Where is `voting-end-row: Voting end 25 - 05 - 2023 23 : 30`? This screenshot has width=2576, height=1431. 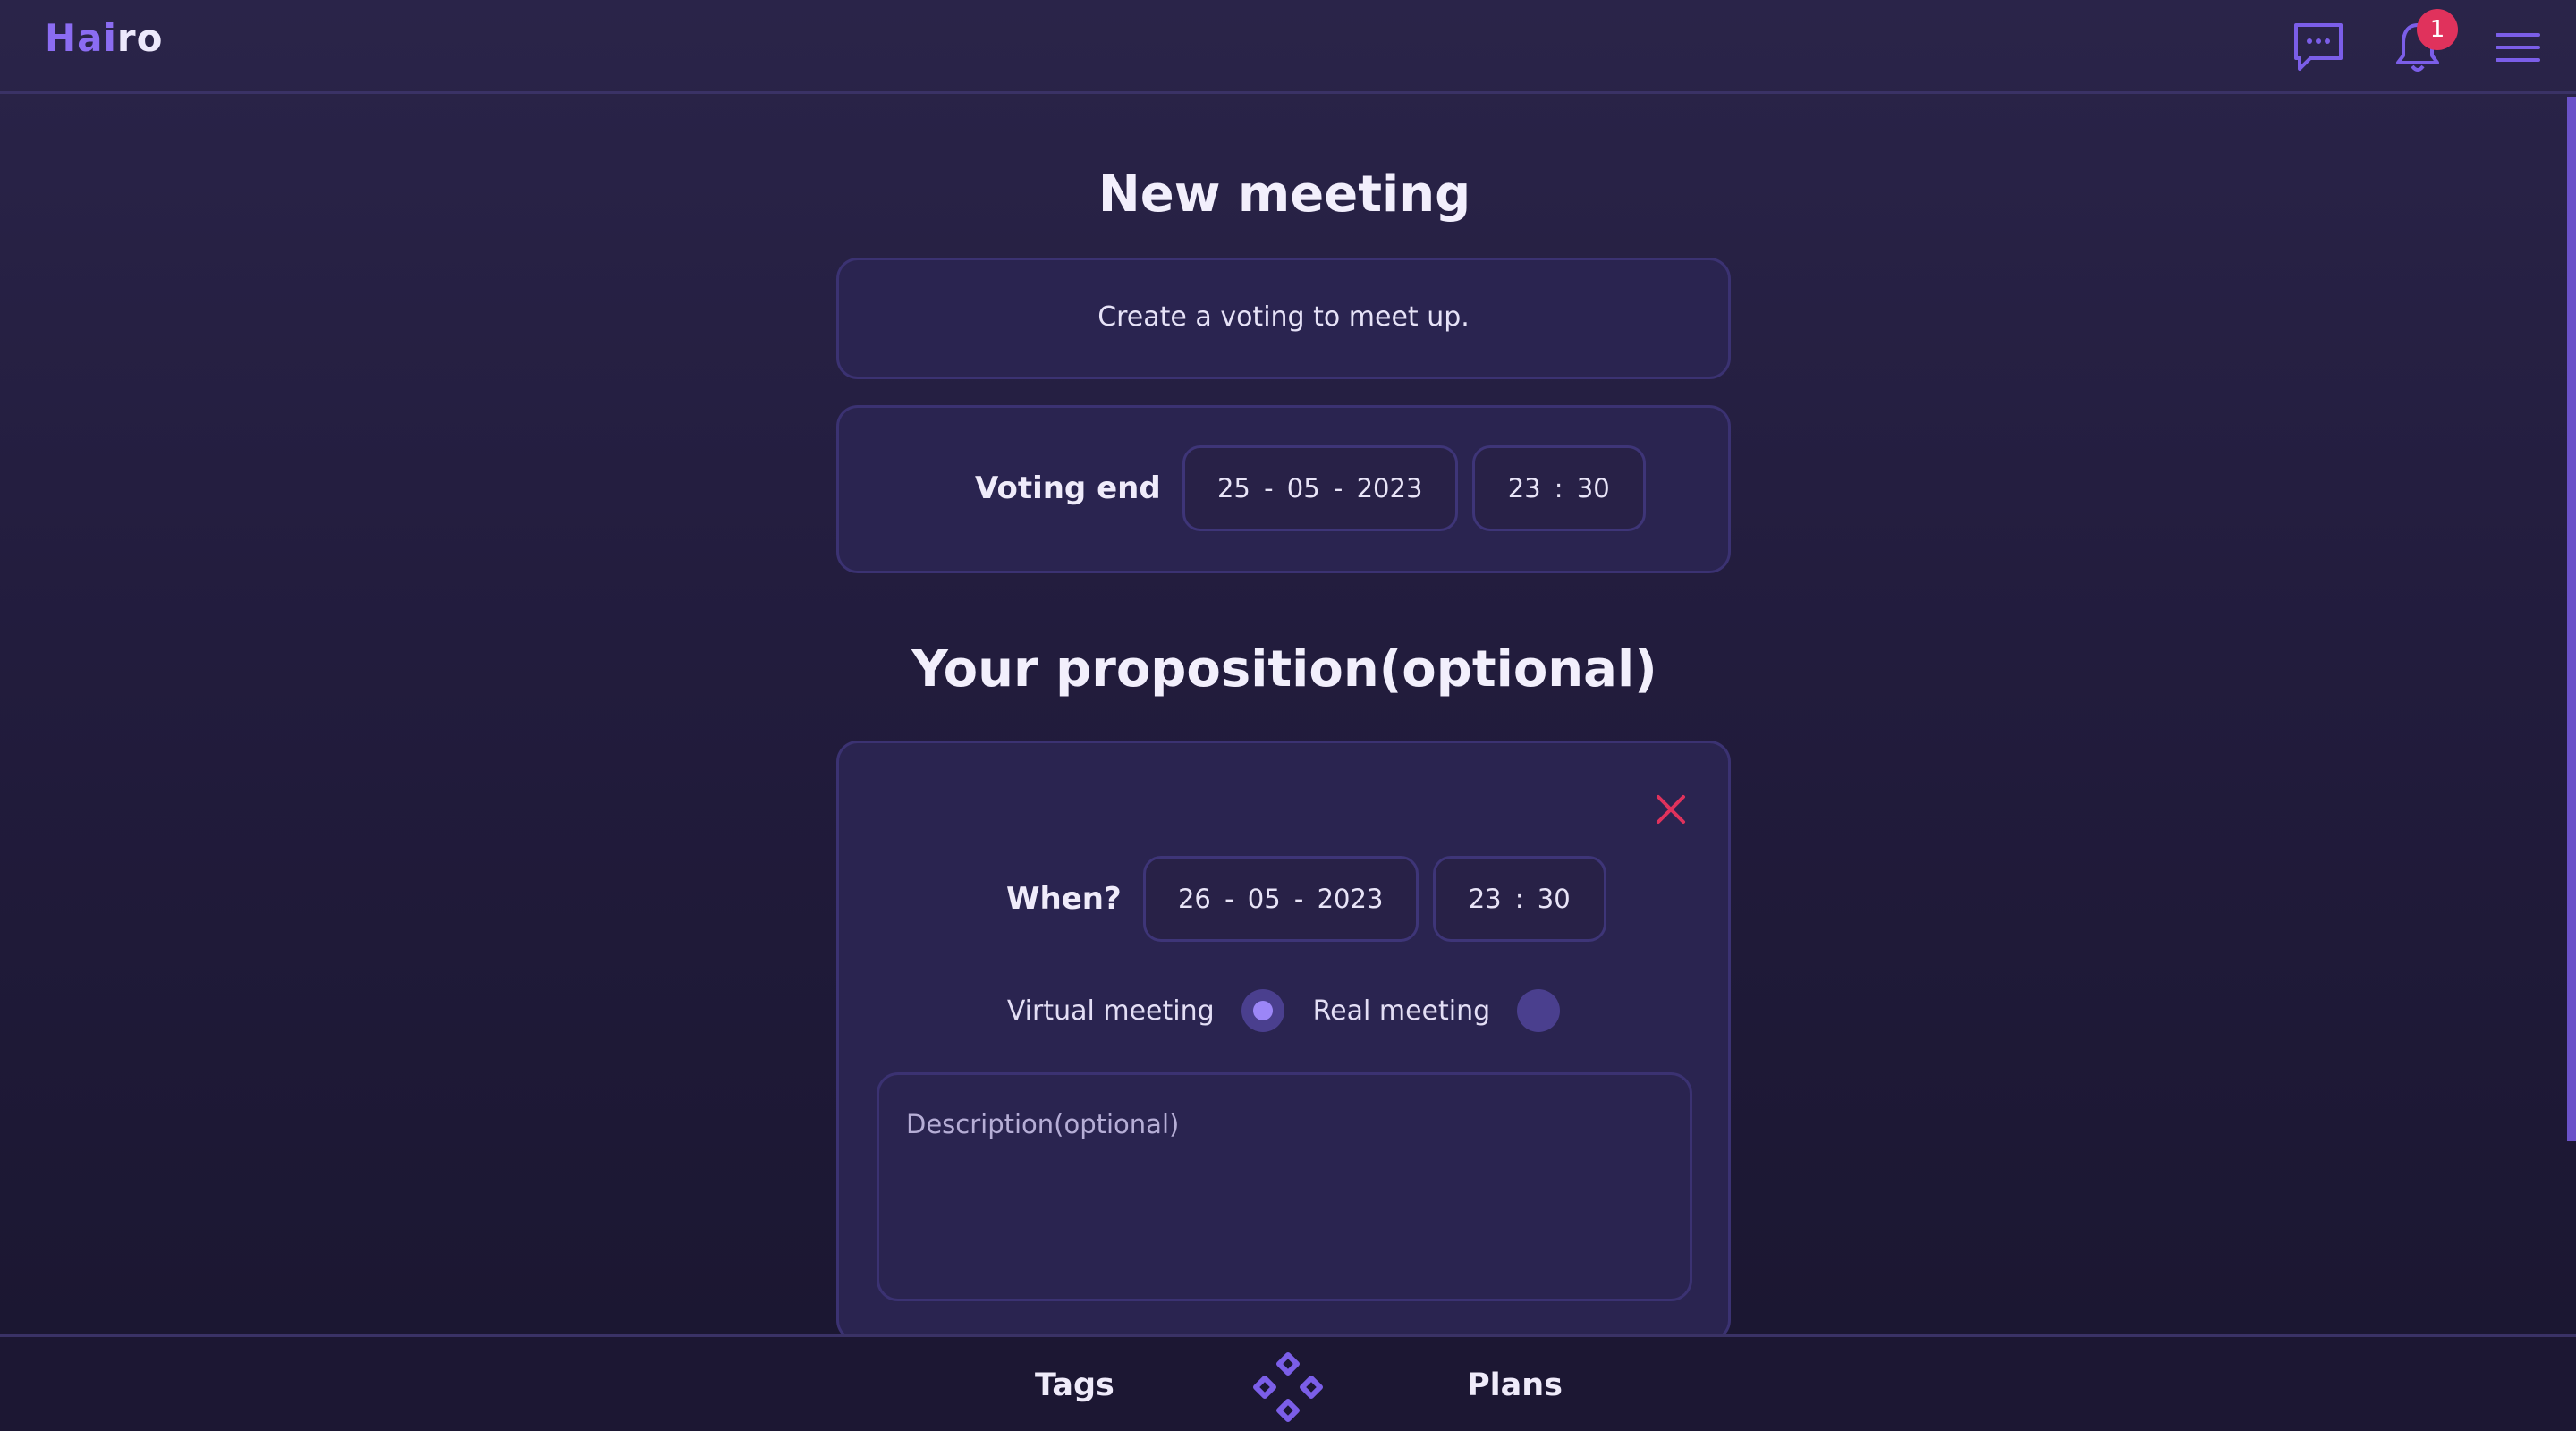 voting-end-row: Voting end 25 - 05 - 2023 23 : 30 is located at coordinates (1317, 488).